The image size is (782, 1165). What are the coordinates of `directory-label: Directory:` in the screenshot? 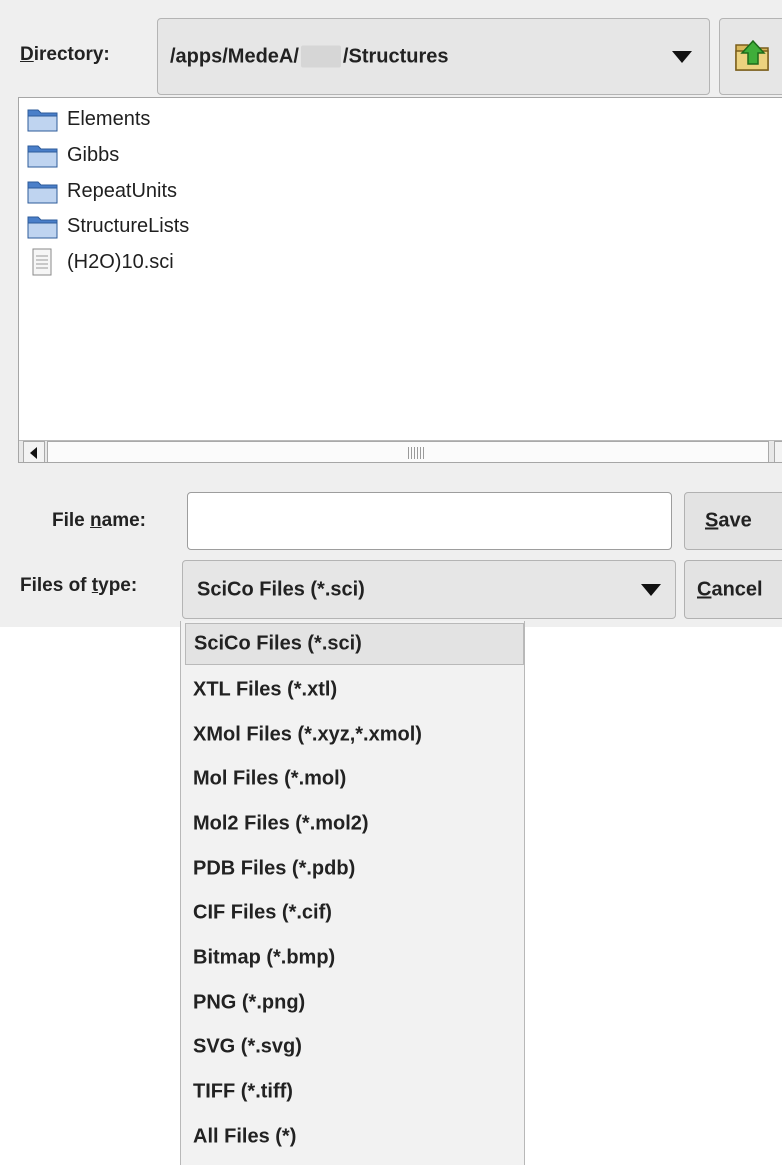 It's located at (65, 54).